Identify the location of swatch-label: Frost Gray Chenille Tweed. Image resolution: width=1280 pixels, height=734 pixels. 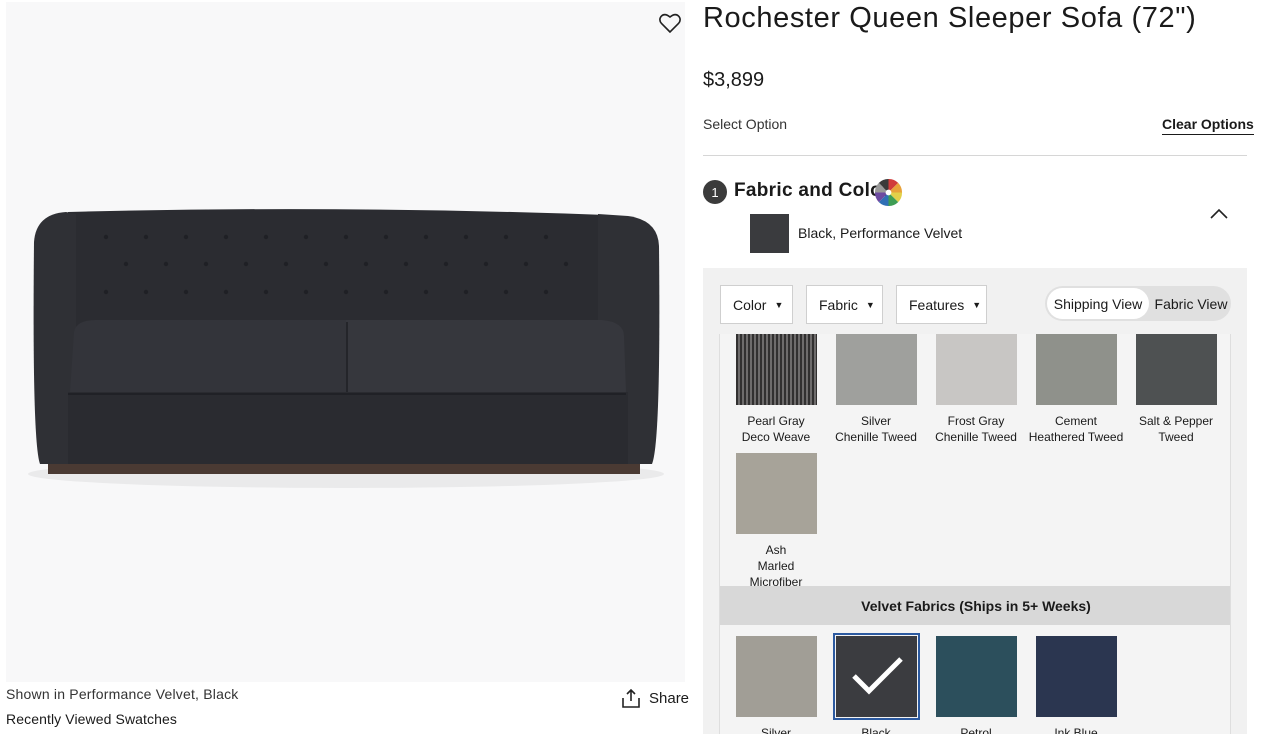
(976, 429).